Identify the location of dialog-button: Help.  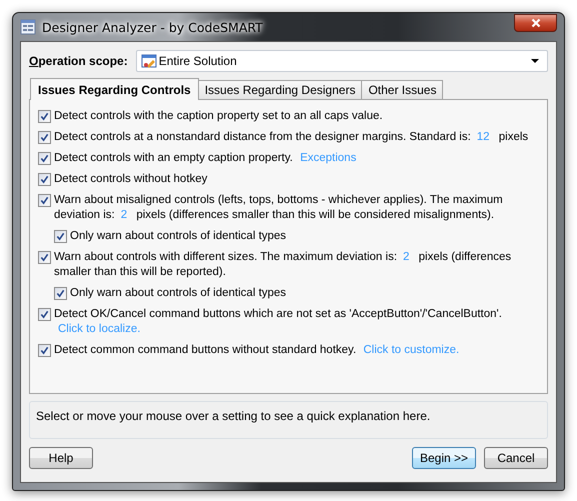
(61, 458).